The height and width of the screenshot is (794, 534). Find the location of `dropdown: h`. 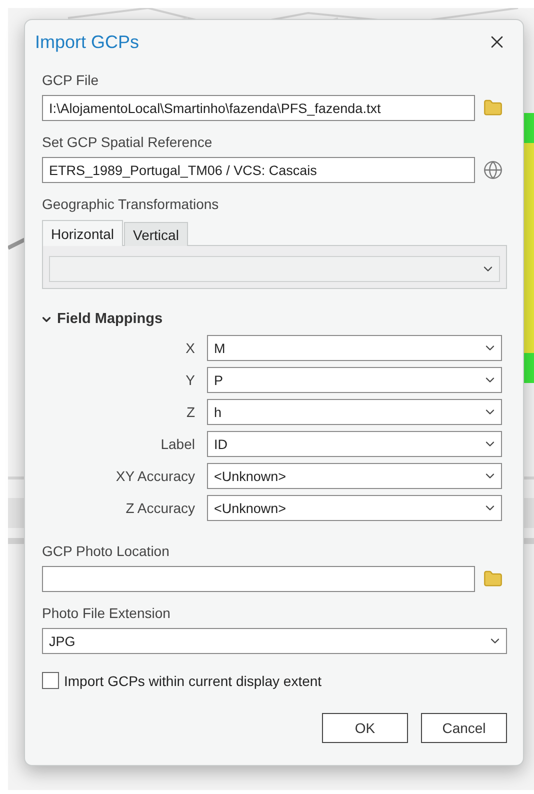

dropdown: h is located at coordinates (354, 412).